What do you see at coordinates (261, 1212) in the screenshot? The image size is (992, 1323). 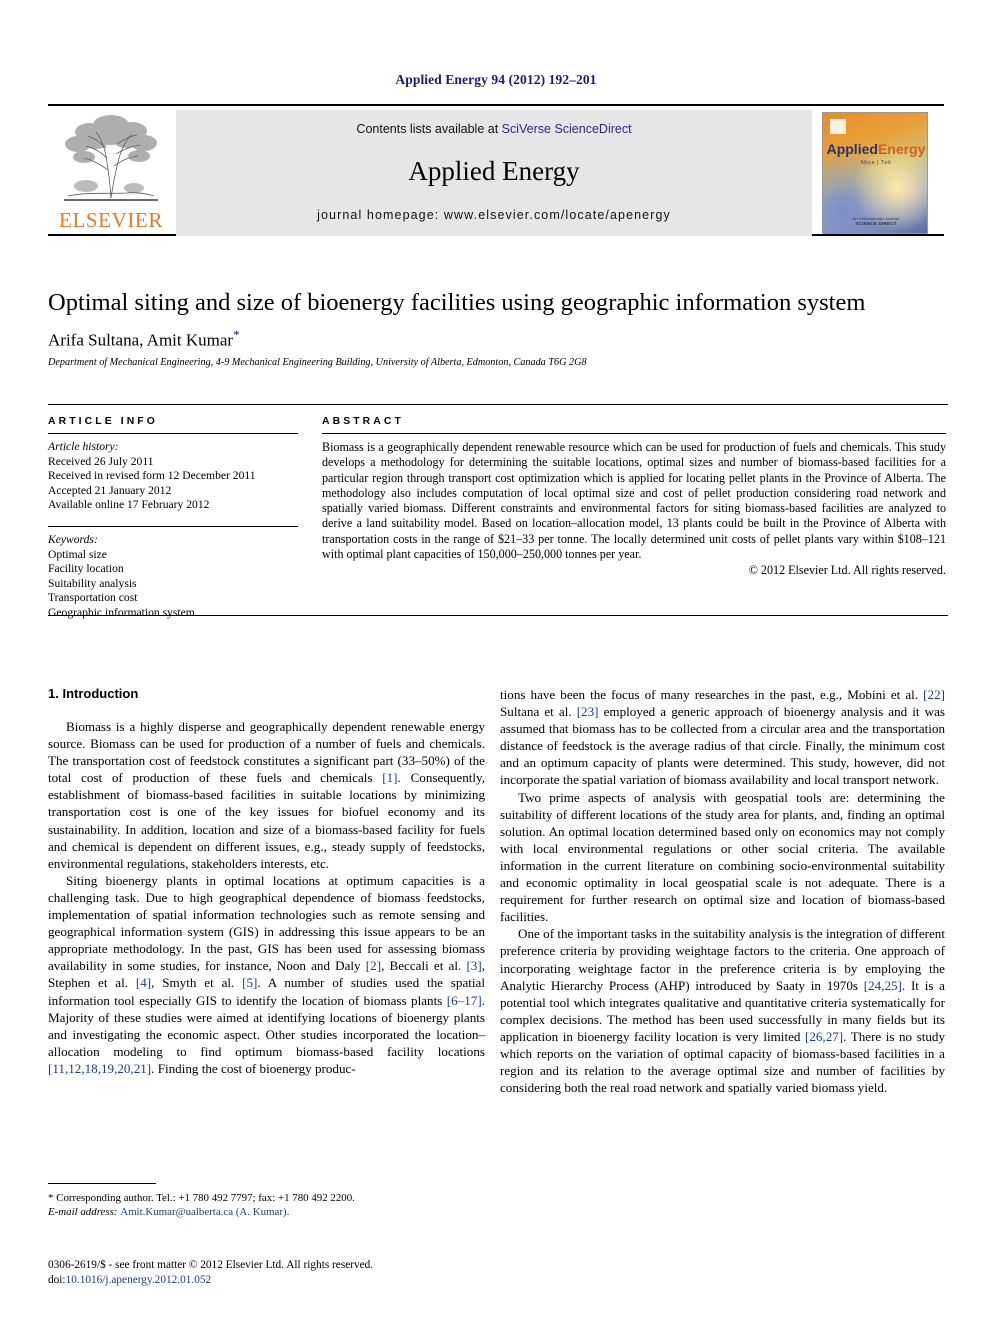 I see `email-suffix: (A. Kumar).` at bounding box center [261, 1212].